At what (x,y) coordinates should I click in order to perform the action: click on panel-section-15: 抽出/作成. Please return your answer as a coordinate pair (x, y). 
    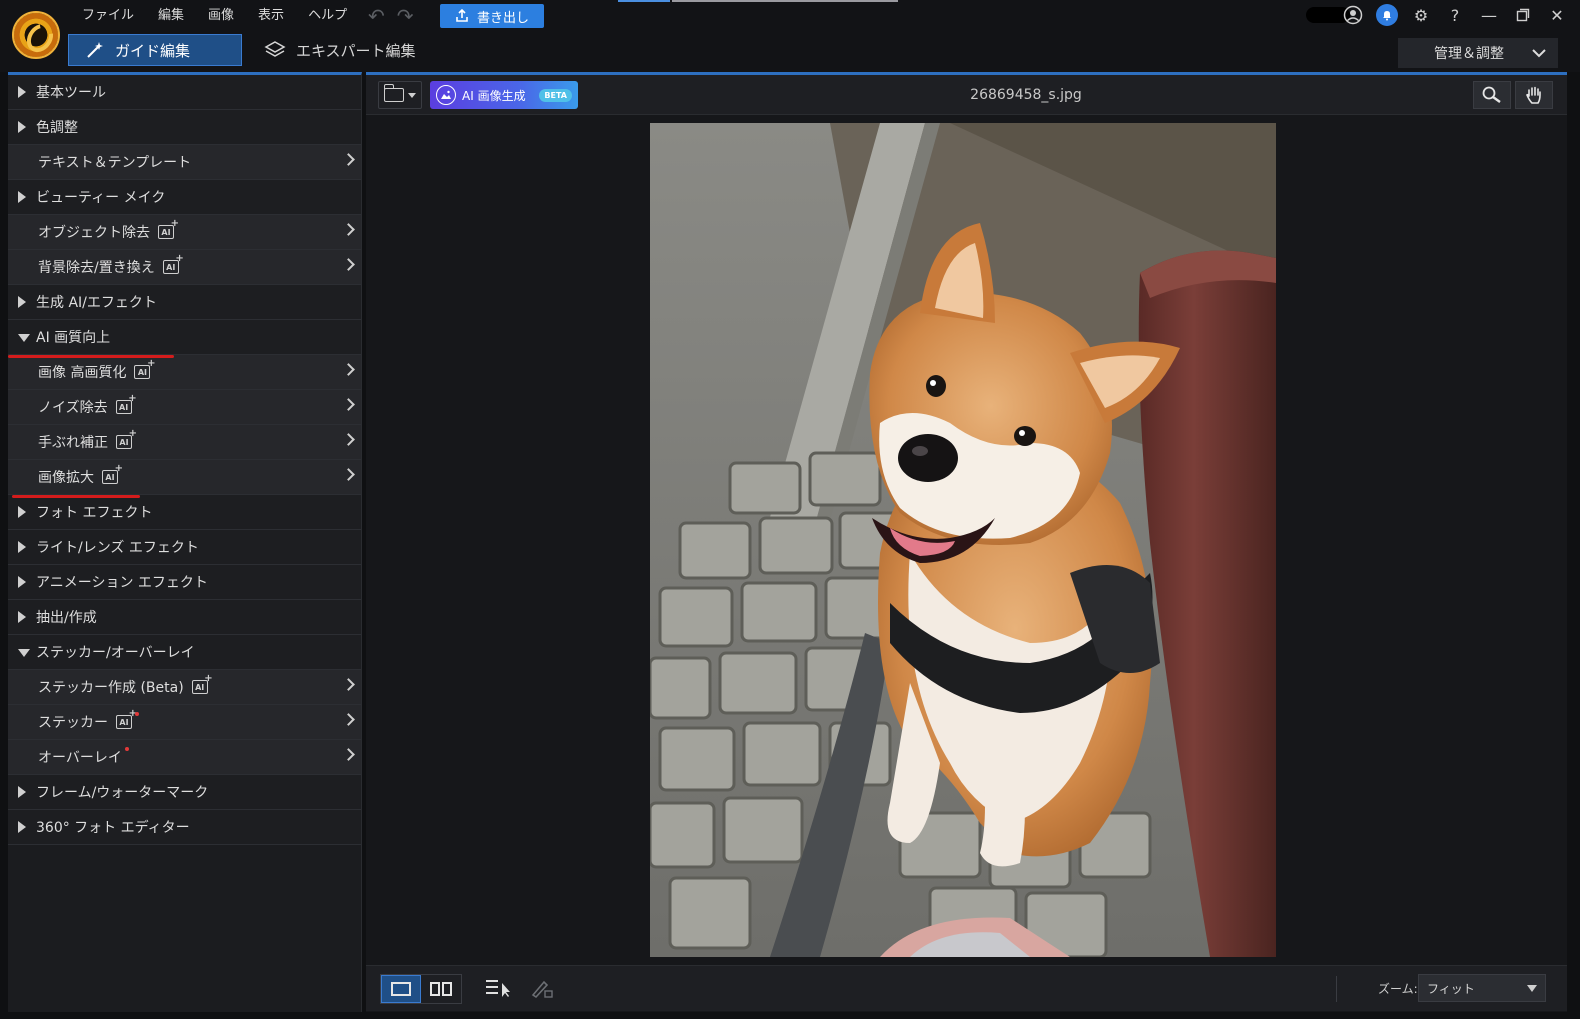
    Looking at the image, I should click on (184, 617).